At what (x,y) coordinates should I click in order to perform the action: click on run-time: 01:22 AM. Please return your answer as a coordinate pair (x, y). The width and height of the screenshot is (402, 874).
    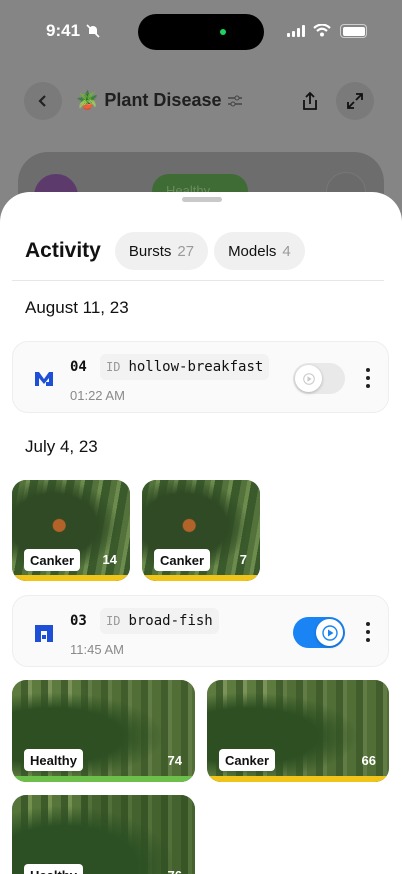
    Looking at the image, I should click on (97, 395).